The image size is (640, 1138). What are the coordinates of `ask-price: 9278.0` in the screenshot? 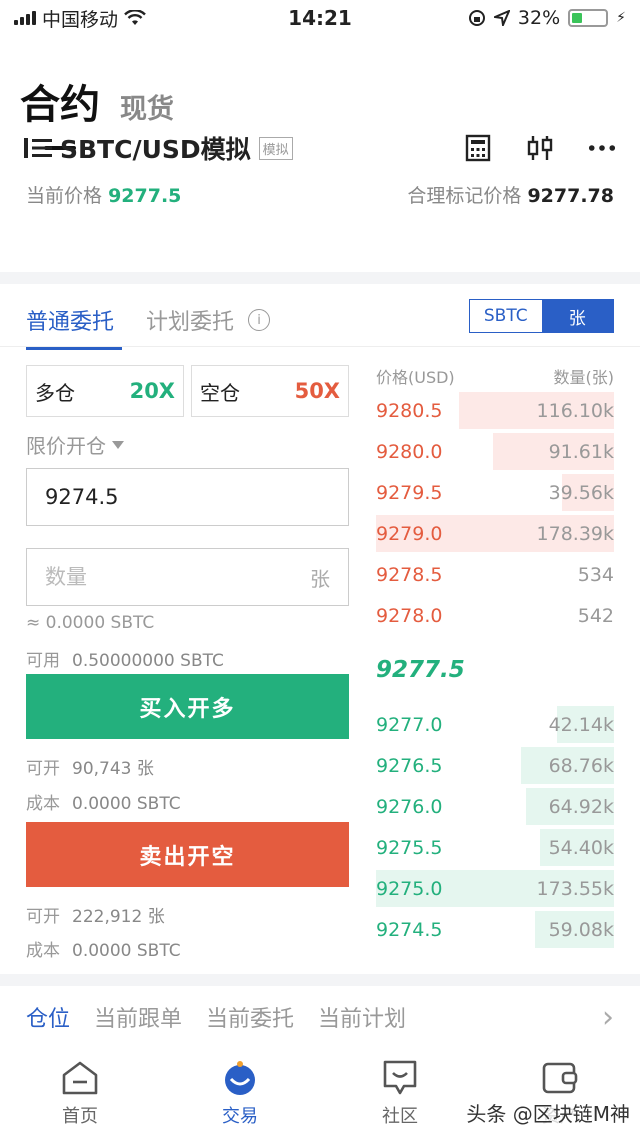 It's located at (409, 615).